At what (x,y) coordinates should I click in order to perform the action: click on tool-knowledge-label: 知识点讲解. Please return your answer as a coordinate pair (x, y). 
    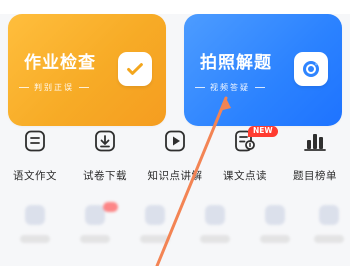
    Looking at the image, I should click on (175, 176).